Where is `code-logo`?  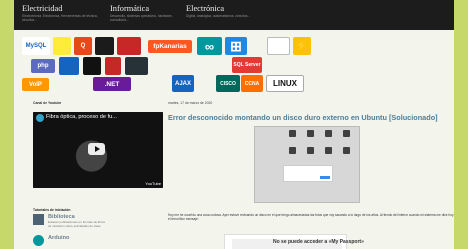
code-logo is located at coordinates (136, 66).